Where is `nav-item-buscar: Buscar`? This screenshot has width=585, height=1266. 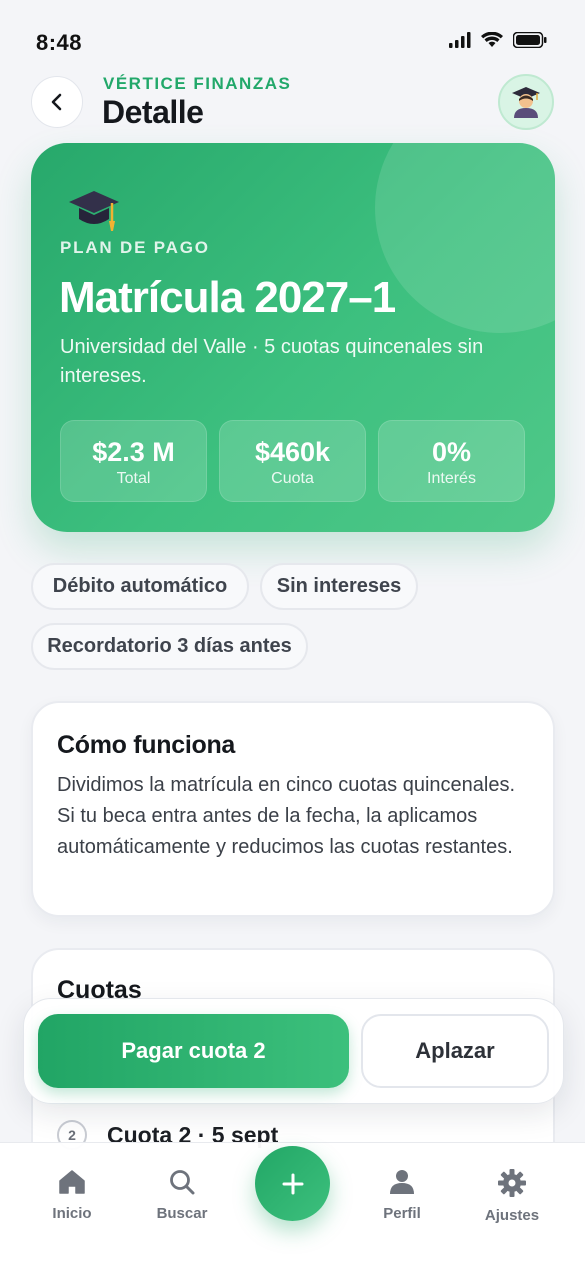 nav-item-buscar: Buscar is located at coordinates (182, 1195).